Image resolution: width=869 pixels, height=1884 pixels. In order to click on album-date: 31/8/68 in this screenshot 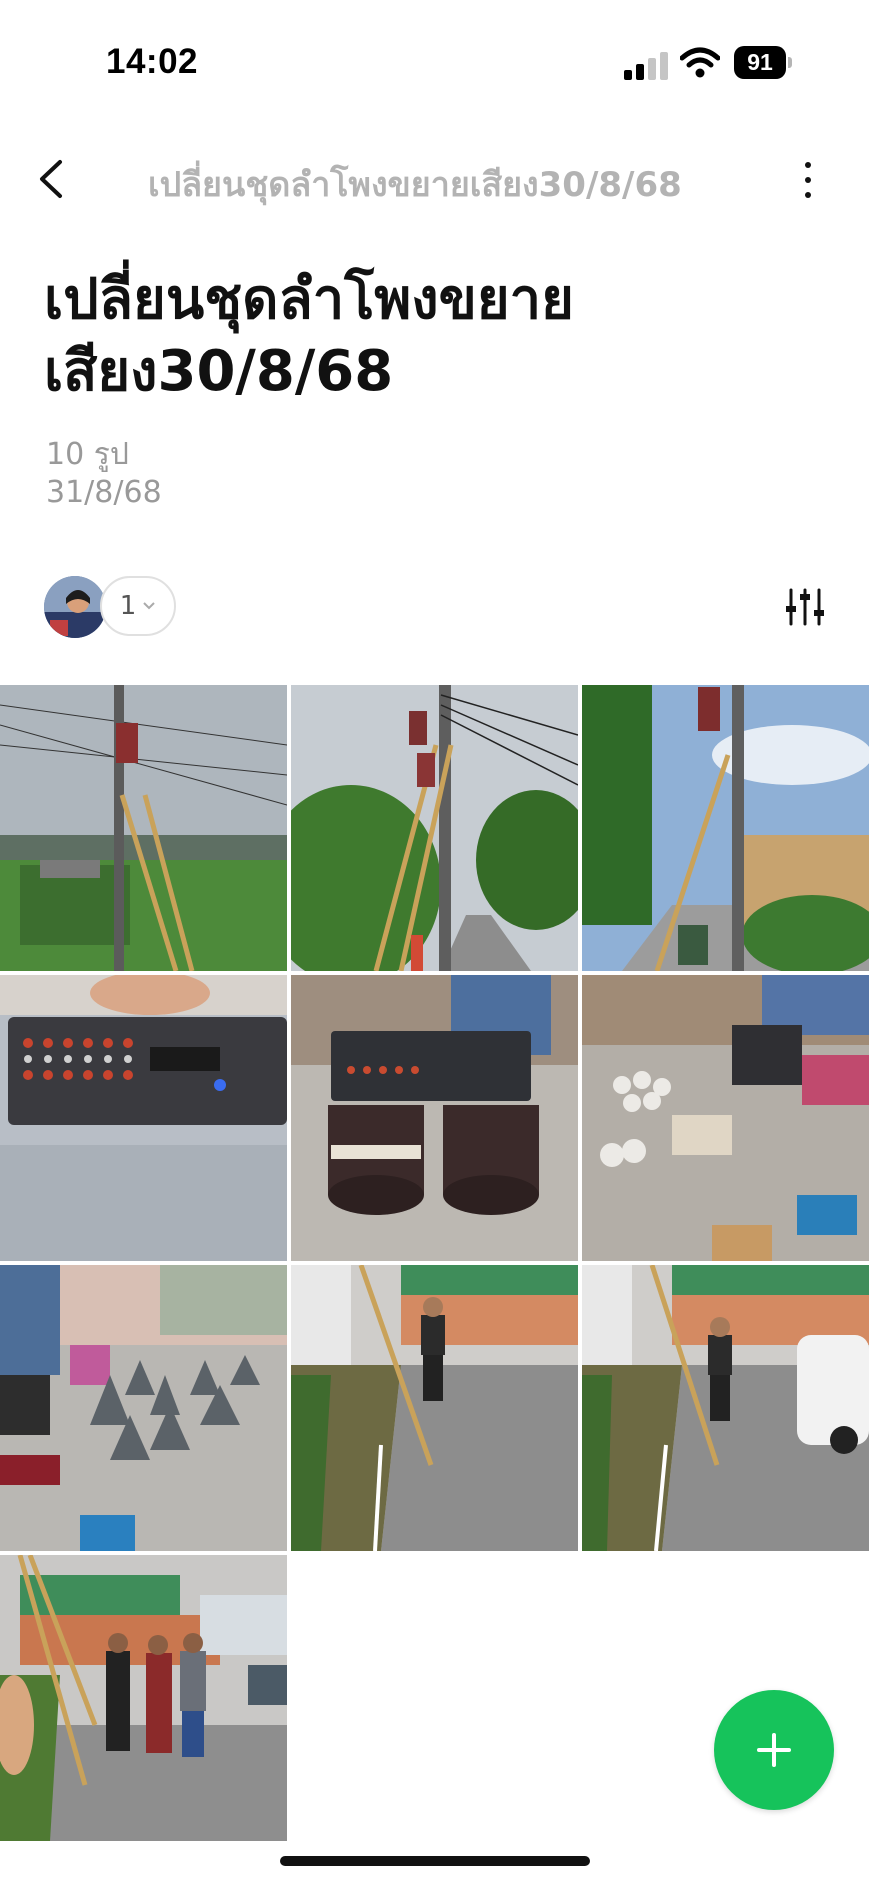, I will do `click(104, 492)`.